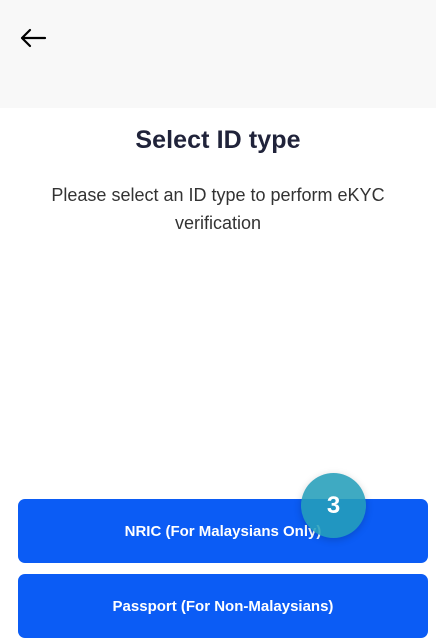 Image resolution: width=436 pixels, height=638 pixels. I want to click on page-title: Select ID type, so click(218, 140).